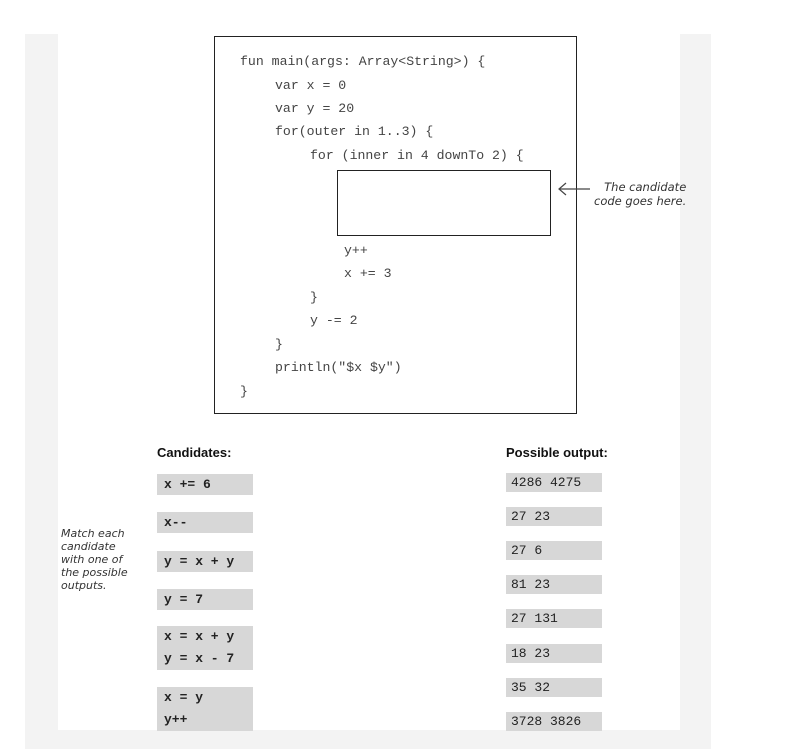 Image resolution: width=795 pixels, height=749 pixels. Describe the element at coordinates (554, 550) in the screenshot. I see `output-item: 27 6` at that location.